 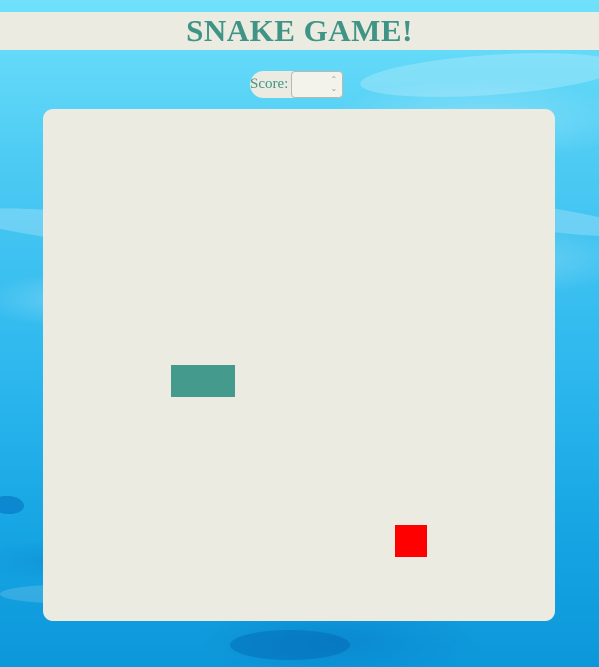 I want to click on score-label: Score:, so click(x=269, y=84).